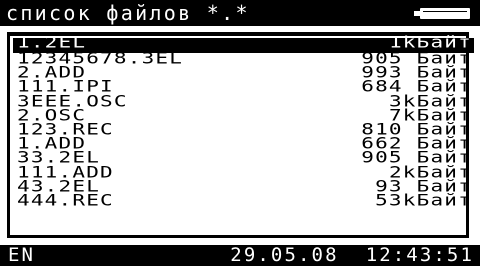  Describe the element at coordinates (65, 200) in the screenshot. I see `file-name: 444.REC` at that location.